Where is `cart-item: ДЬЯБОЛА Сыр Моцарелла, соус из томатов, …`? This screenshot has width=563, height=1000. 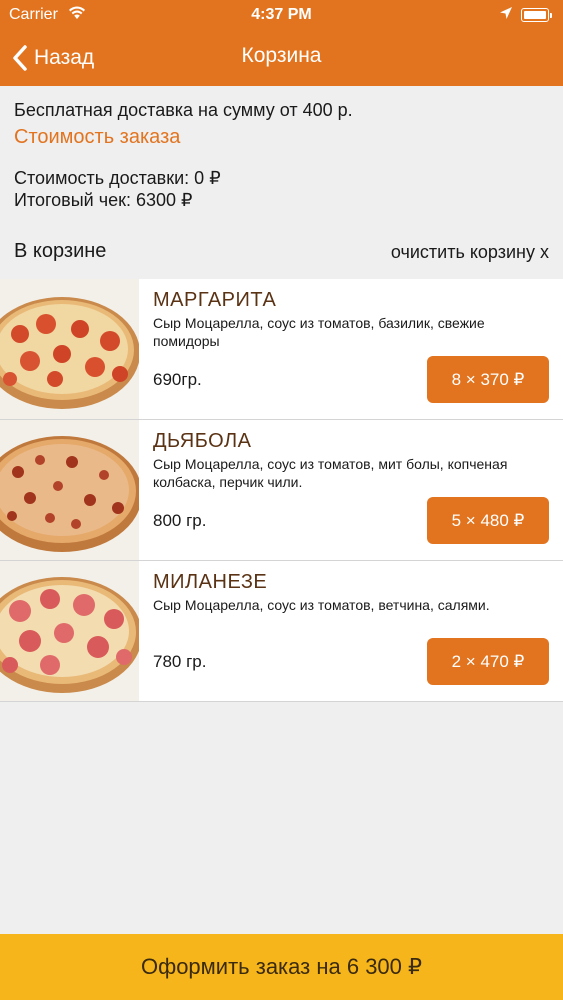
cart-item: ДЬЯБОЛА Сыр Моцарелла, соус из томатов, … is located at coordinates (281, 490).